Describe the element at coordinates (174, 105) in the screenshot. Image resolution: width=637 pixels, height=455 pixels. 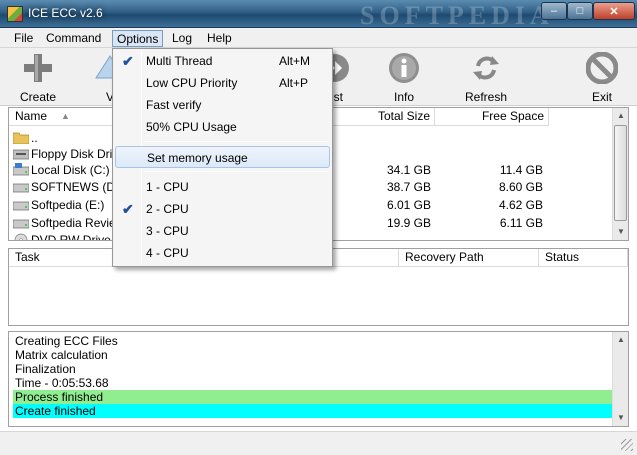
I see `menu-item-label: Fast verify` at that location.